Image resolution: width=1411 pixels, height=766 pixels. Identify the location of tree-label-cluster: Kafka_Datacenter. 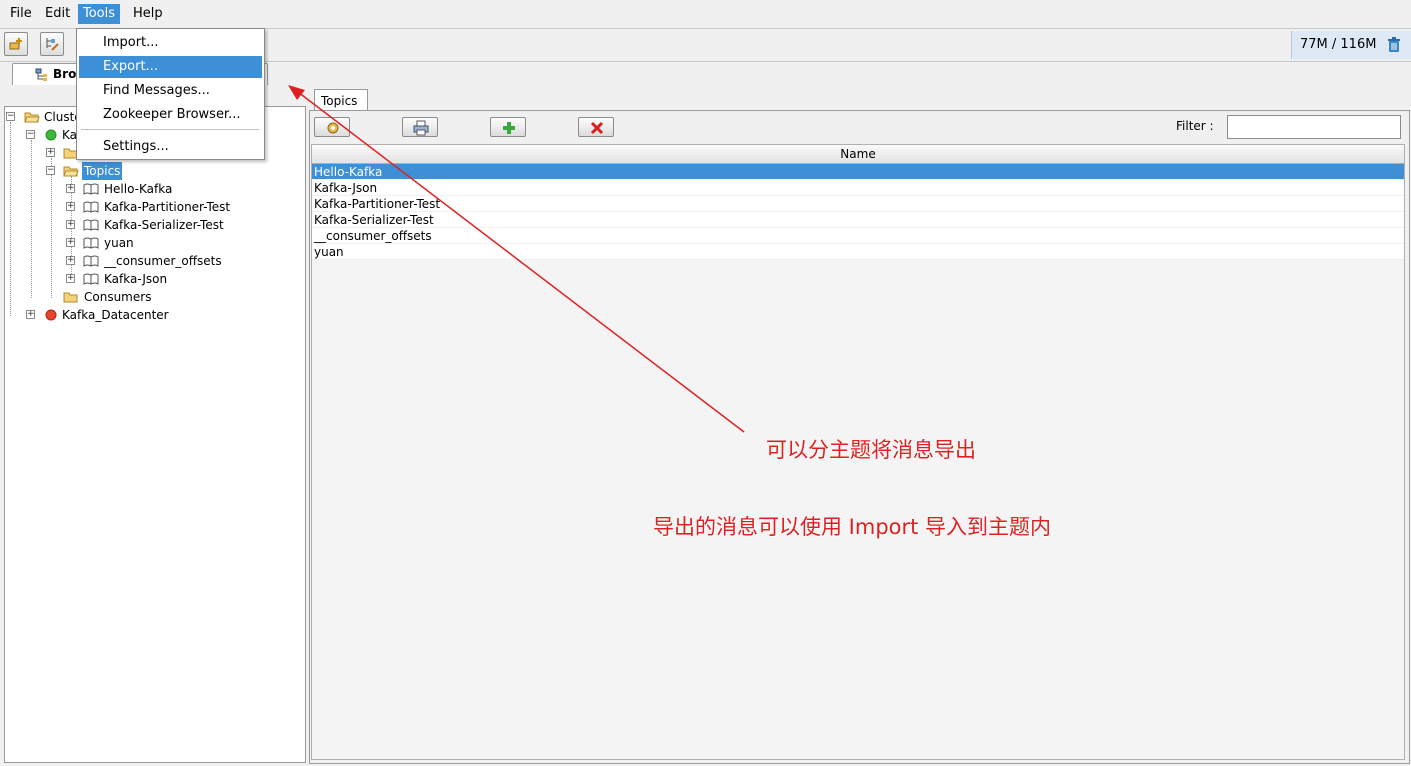
(115, 315).